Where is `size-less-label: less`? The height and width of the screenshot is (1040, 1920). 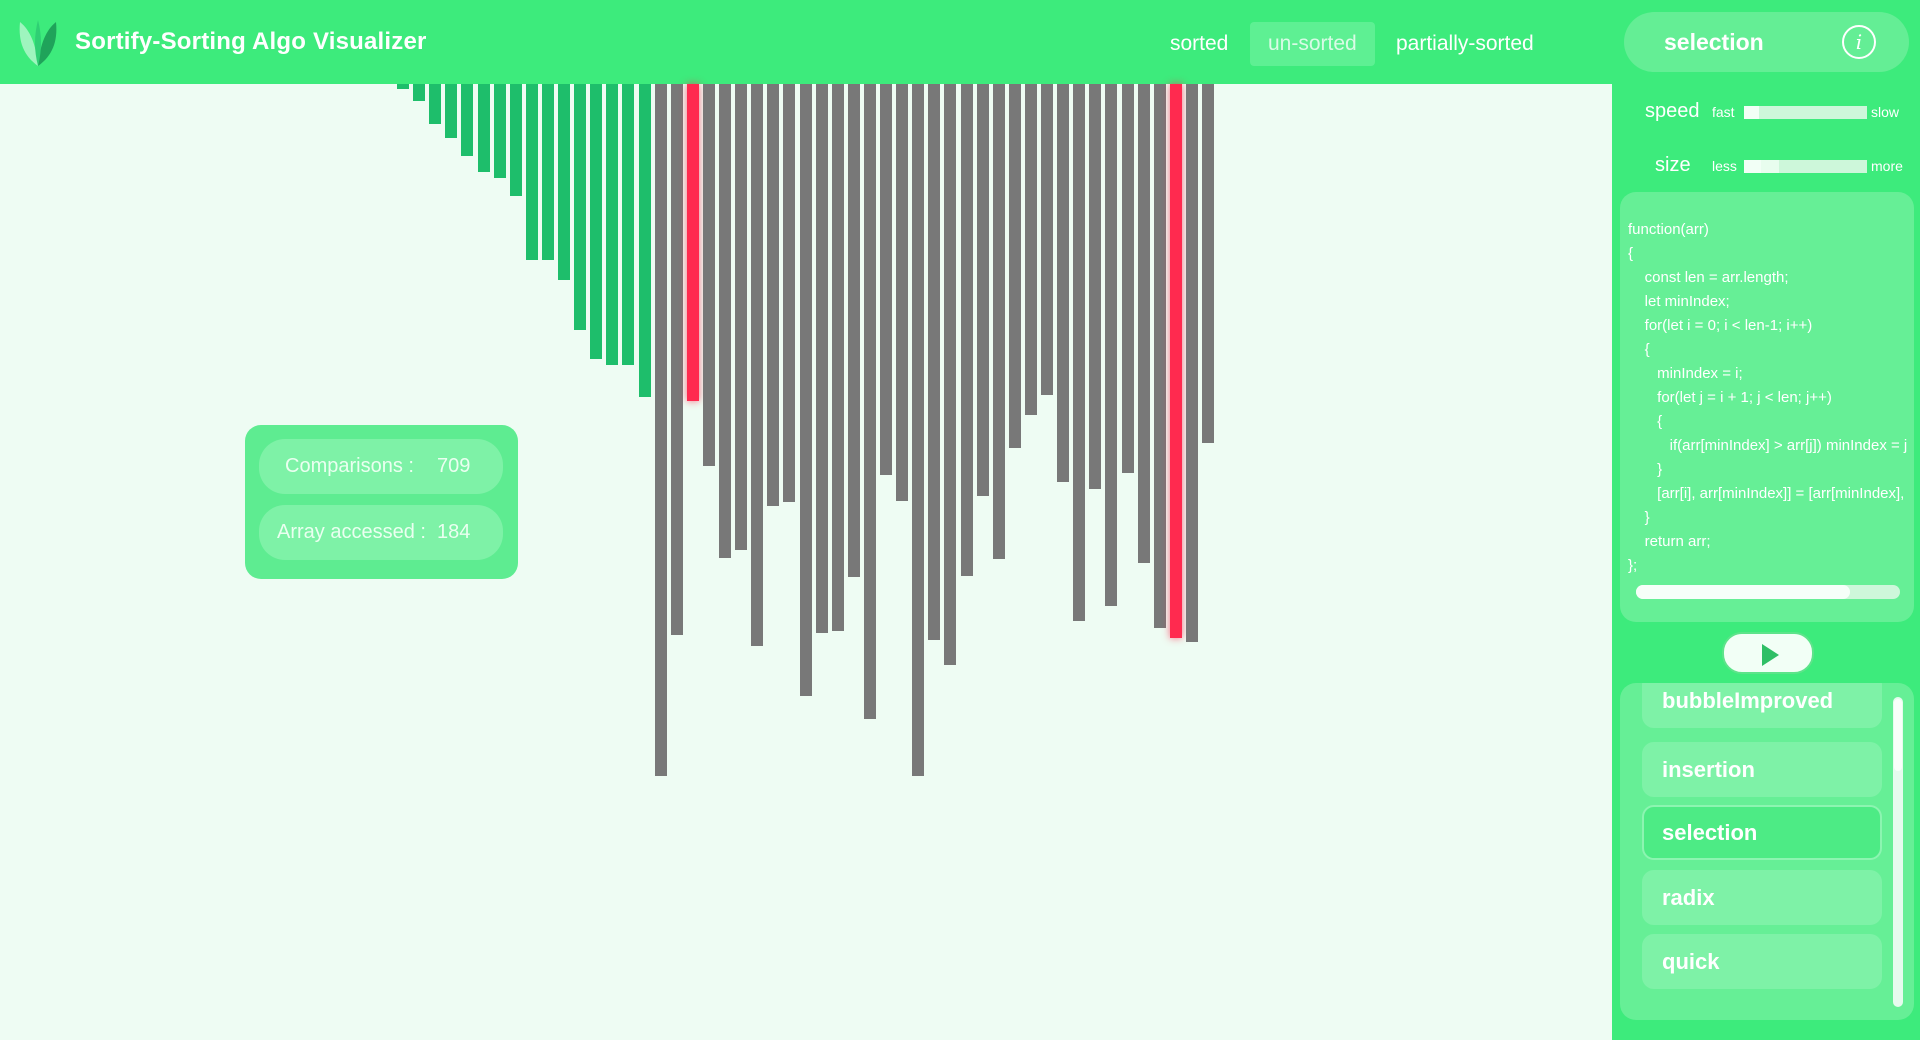
size-less-label: less is located at coordinates (1724, 166).